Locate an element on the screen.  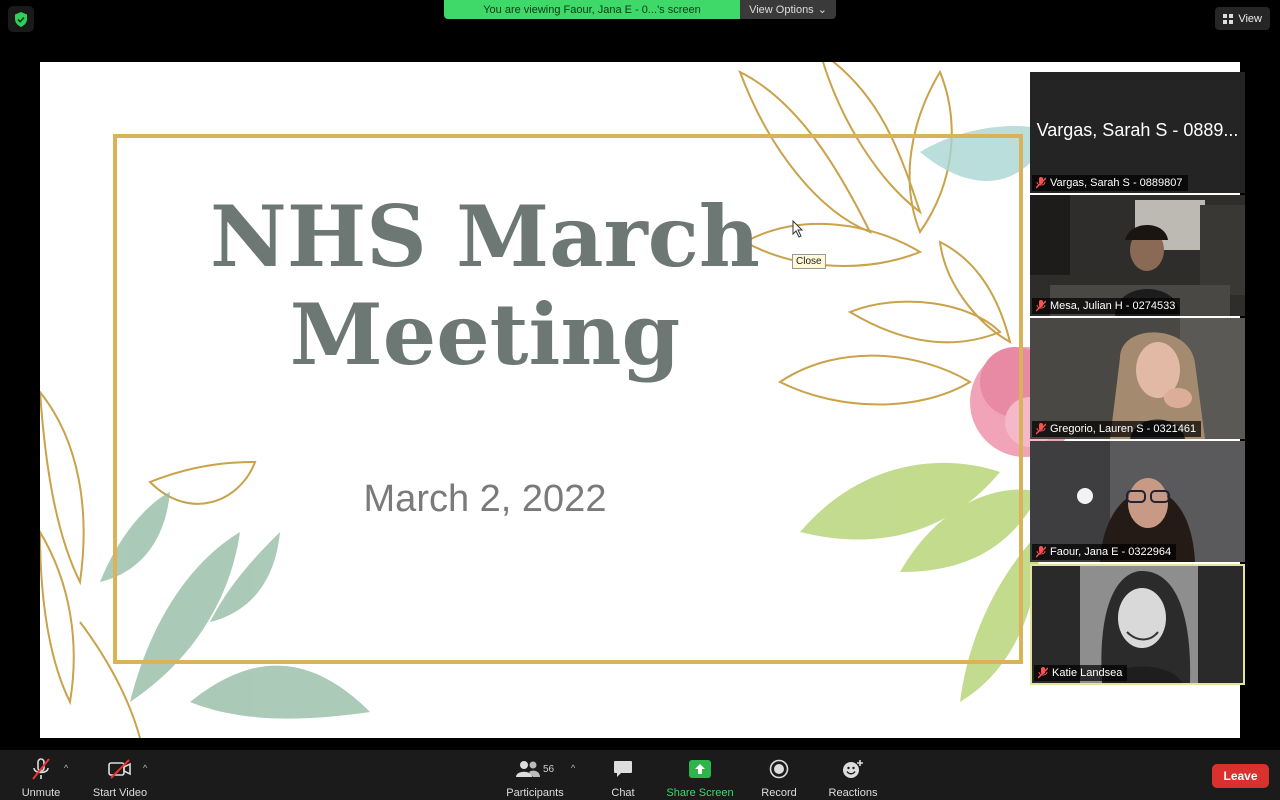
start-video-label: Start Video is located at coordinates (120, 793).